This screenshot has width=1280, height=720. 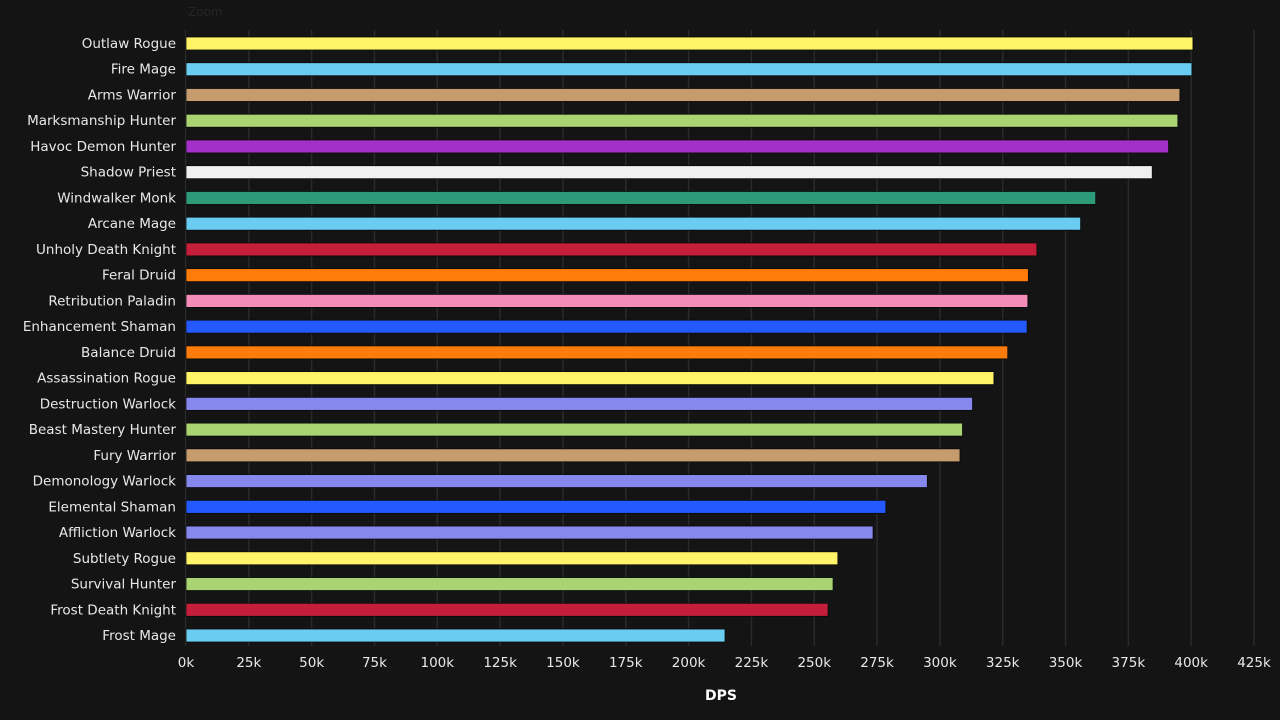 What do you see at coordinates (128, 173) in the screenshot?
I see `category-label: Shadow Priest` at bounding box center [128, 173].